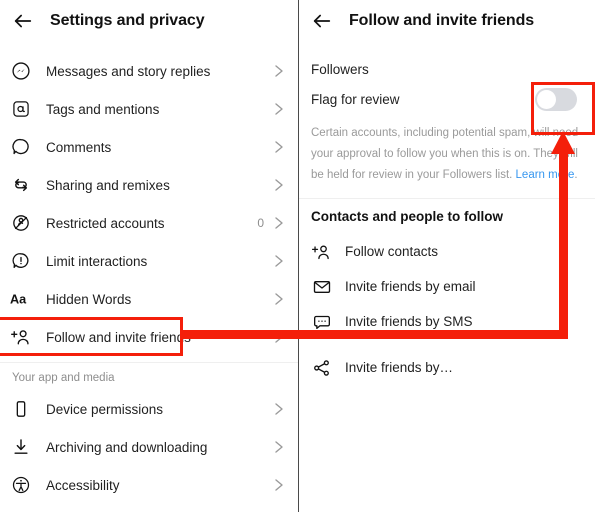 This screenshot has height=512, width=595. What do you see at coordinates (21, 109) in the screenshot?
I see `at-mention-icon` at bounding box center [21, 109].